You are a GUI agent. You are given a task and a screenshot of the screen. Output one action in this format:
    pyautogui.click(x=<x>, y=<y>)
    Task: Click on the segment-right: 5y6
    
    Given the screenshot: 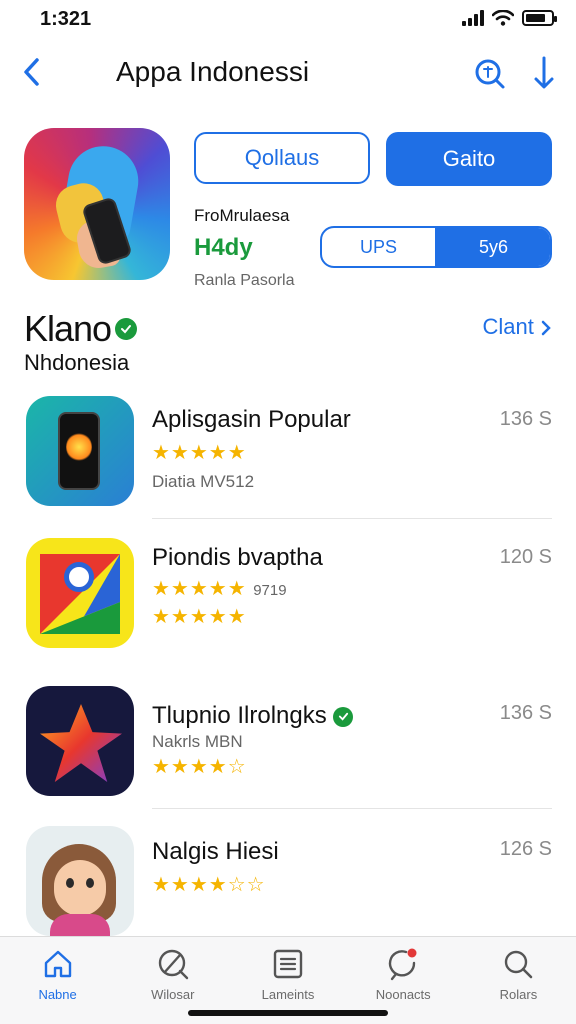 What is the action you would take?
    pyautogui.click(x=493, y=247)
    